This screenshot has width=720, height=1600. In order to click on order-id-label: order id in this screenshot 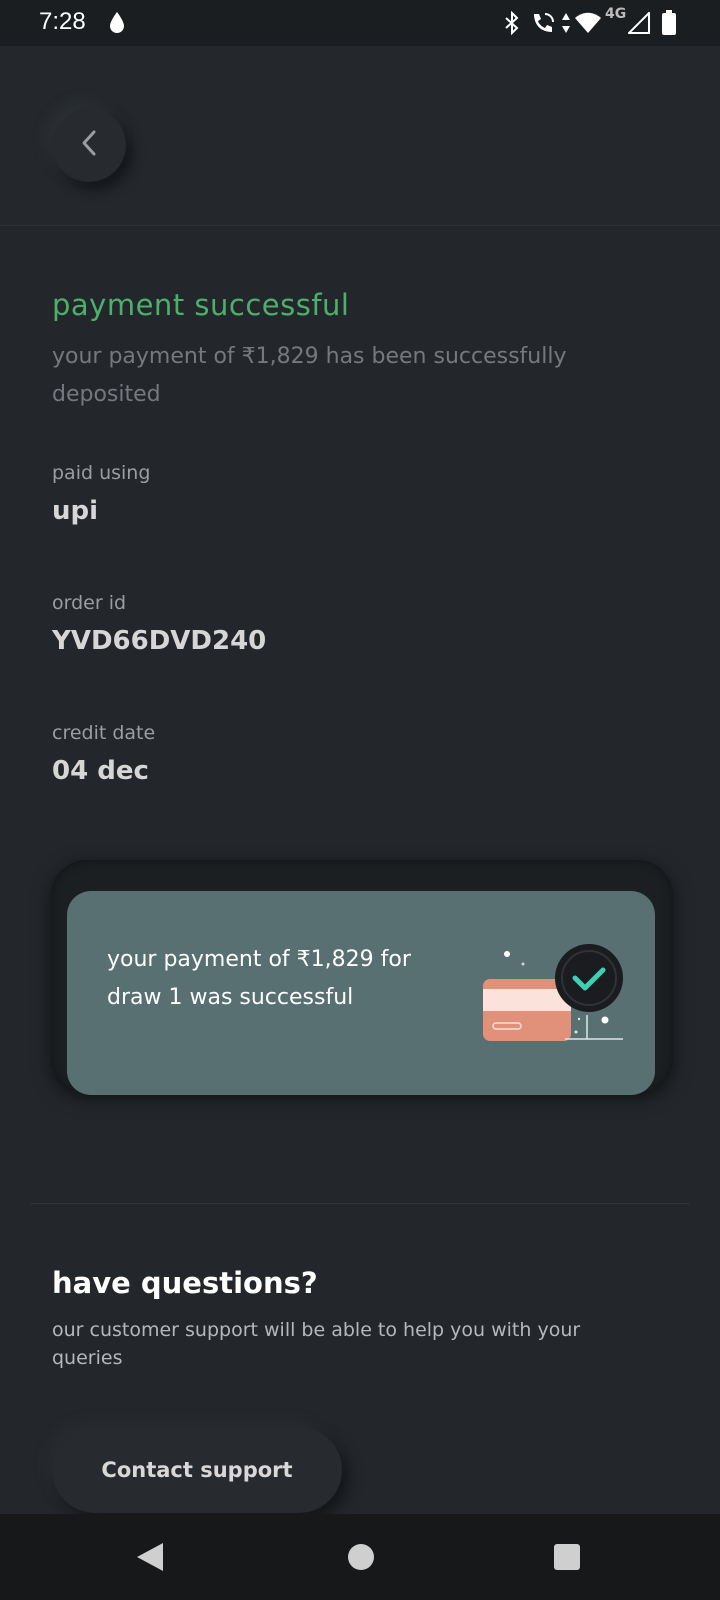, I will do `click(89, 603)`.